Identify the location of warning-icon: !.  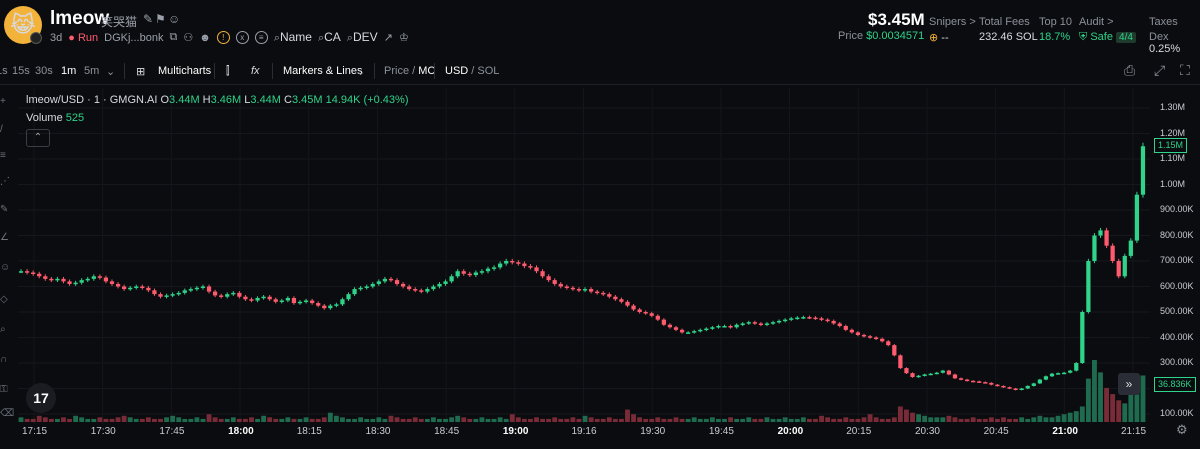
(223, 37).